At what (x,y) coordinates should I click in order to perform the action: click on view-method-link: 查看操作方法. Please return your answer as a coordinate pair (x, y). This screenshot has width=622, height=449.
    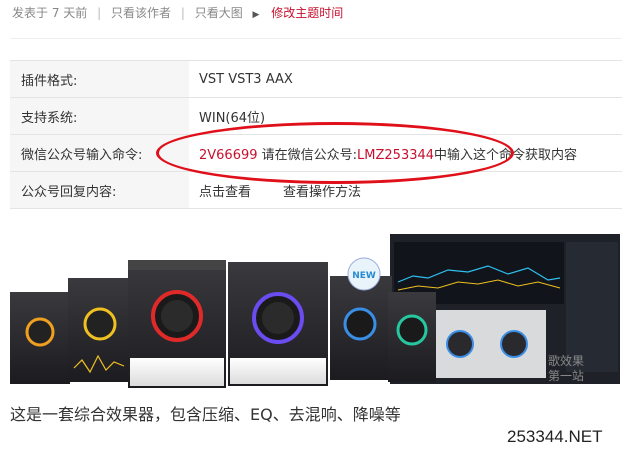
    Looking at the image, I should click on (322, 192).